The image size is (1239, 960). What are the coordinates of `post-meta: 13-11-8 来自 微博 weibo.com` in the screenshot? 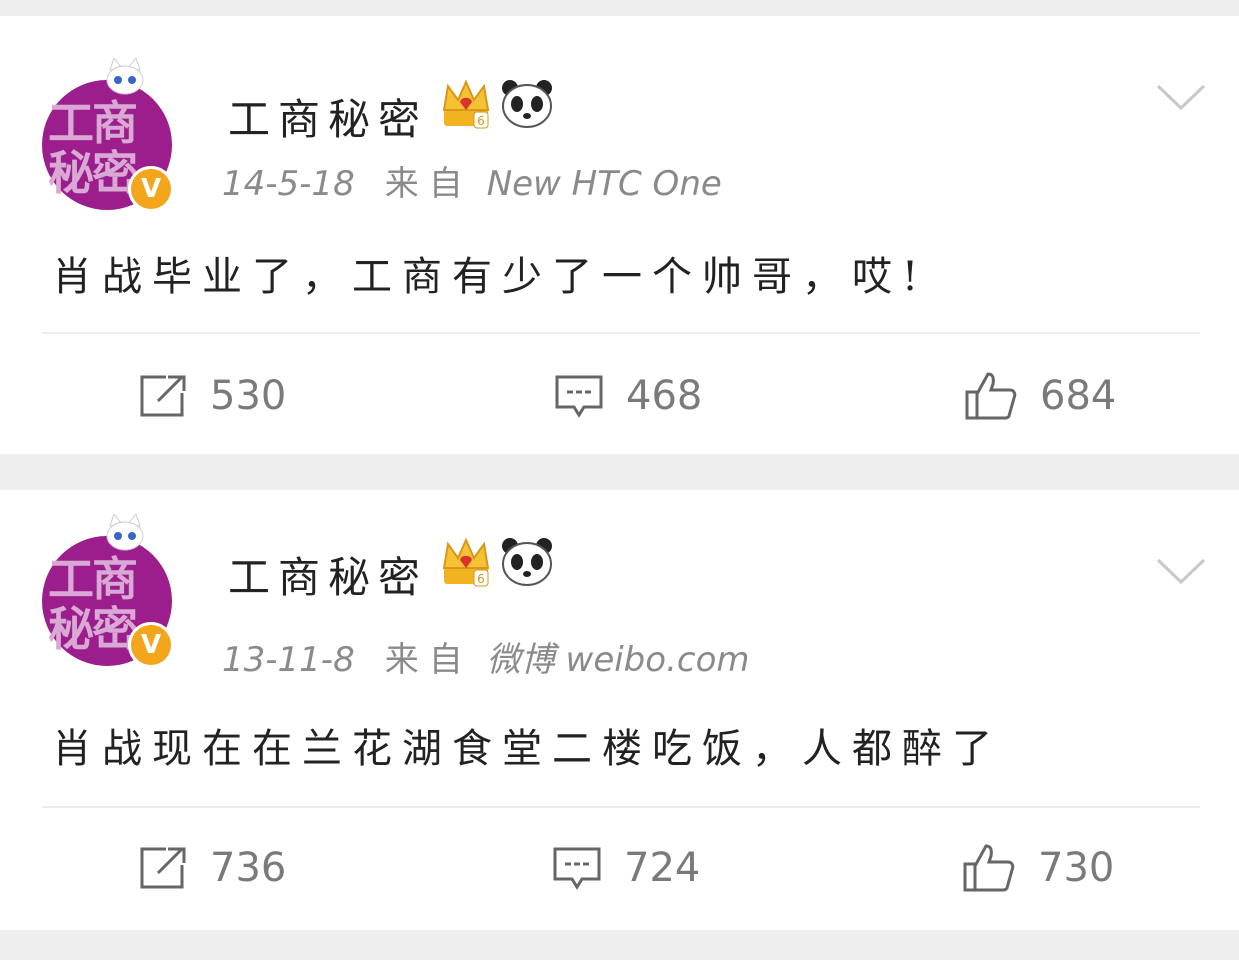 It's located at (486, 656).